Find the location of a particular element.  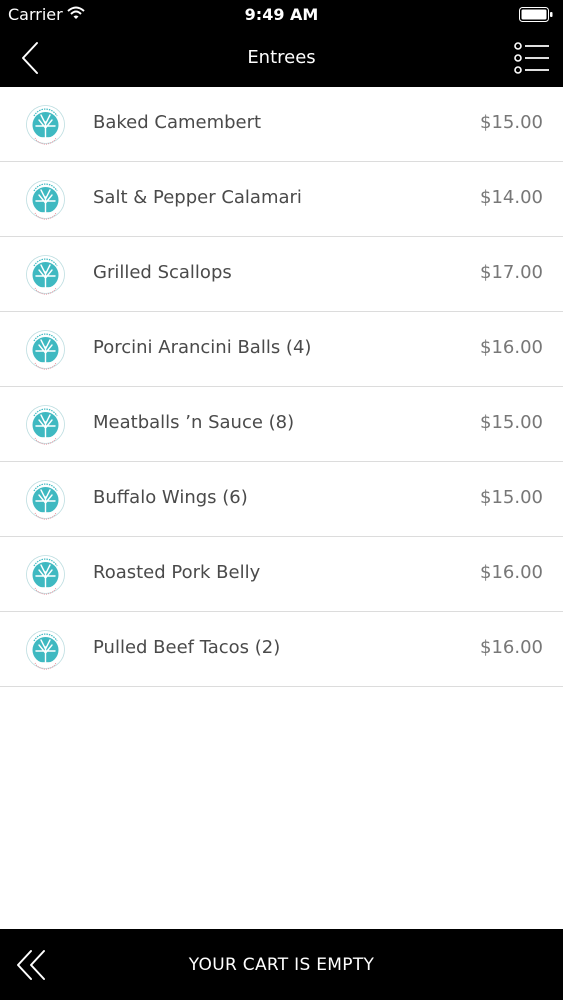

menu-item-row: Roasted Pork Belly $16.00 is located at coordinates (281, 574).